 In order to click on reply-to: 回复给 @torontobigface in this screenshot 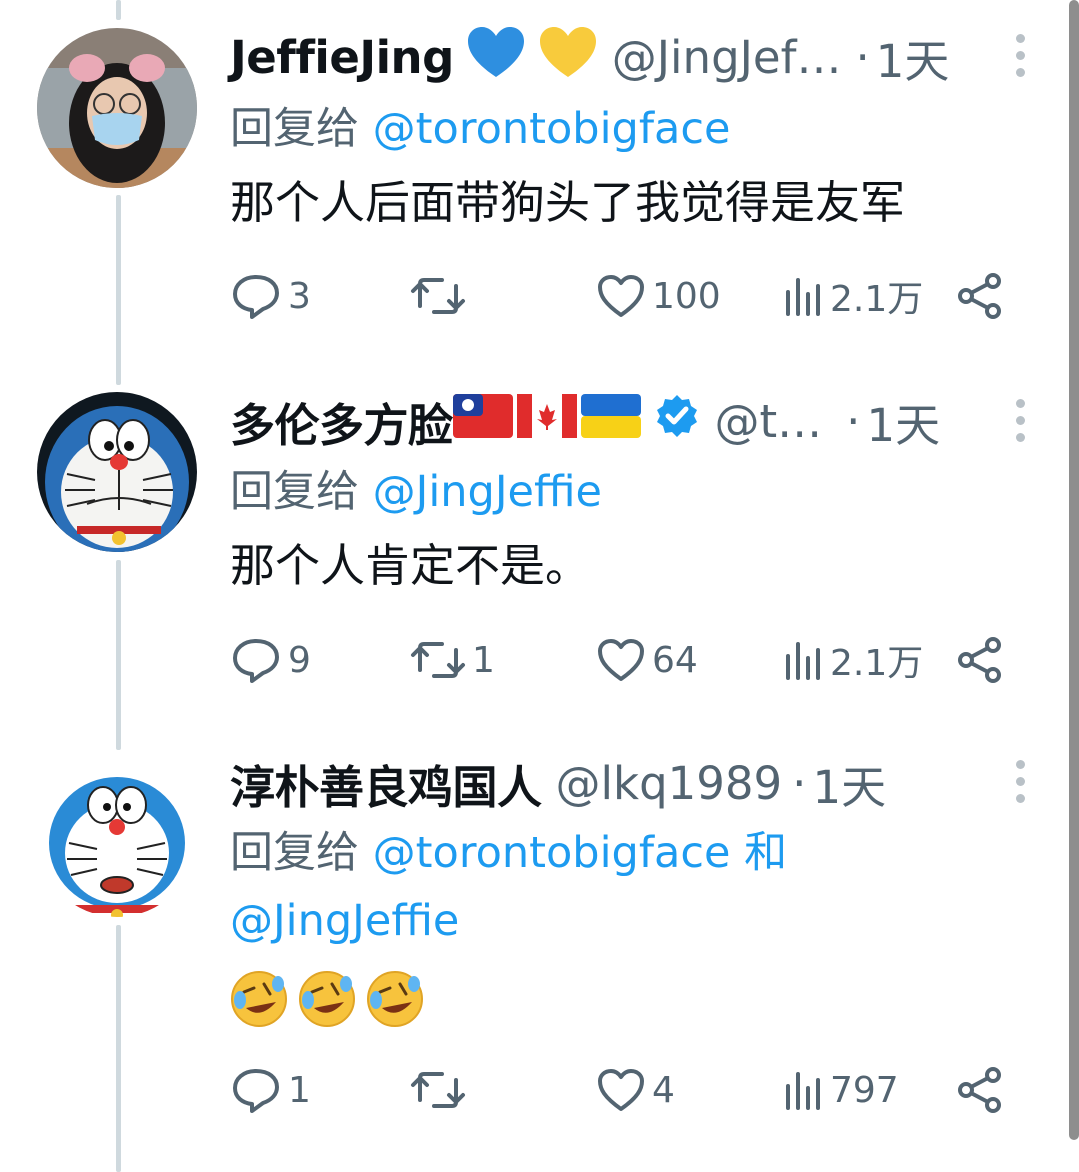, I will do `click(480, 129)`.